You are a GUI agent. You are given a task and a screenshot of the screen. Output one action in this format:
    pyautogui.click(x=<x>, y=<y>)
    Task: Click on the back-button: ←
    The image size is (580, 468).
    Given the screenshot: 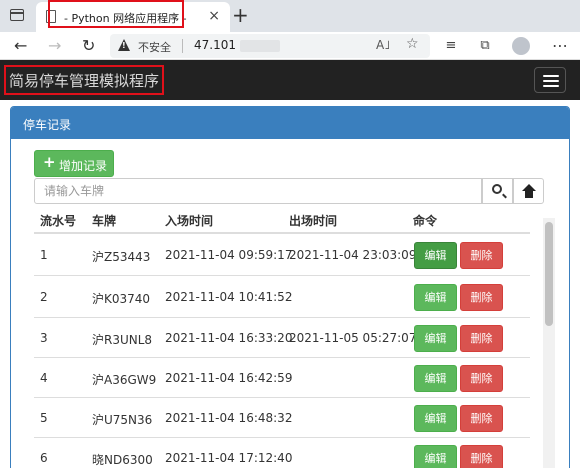 What is the action you would take?
    pyautogui.click(x=20, y=45)
    